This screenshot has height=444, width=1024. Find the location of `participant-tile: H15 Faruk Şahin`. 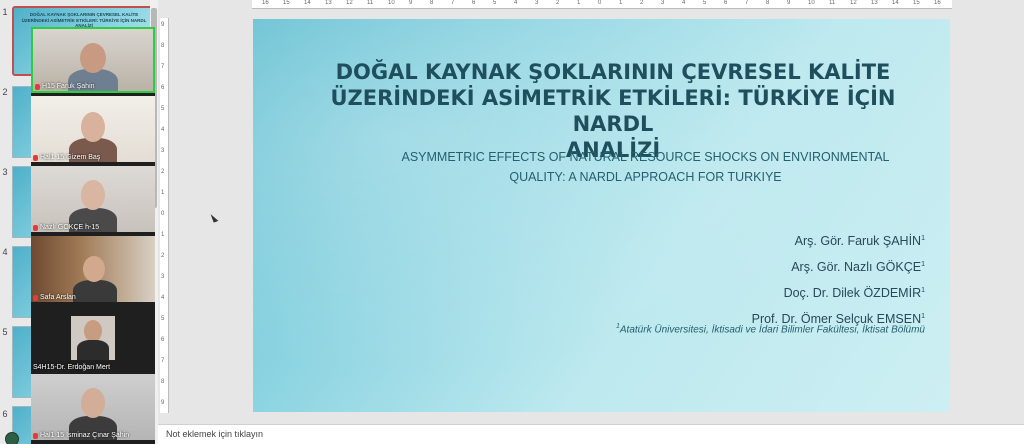

participant-tile: H15 Faruk Şahin is located at coordinates (93, 60).